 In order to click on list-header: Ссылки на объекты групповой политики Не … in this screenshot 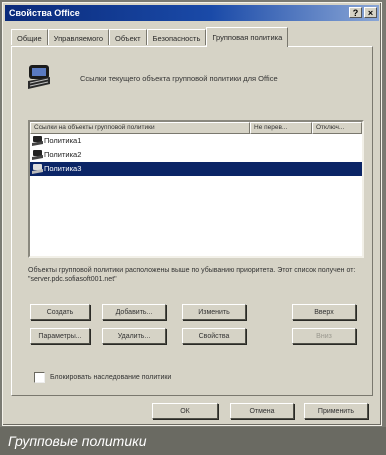, I will do `click(196, 128)`.